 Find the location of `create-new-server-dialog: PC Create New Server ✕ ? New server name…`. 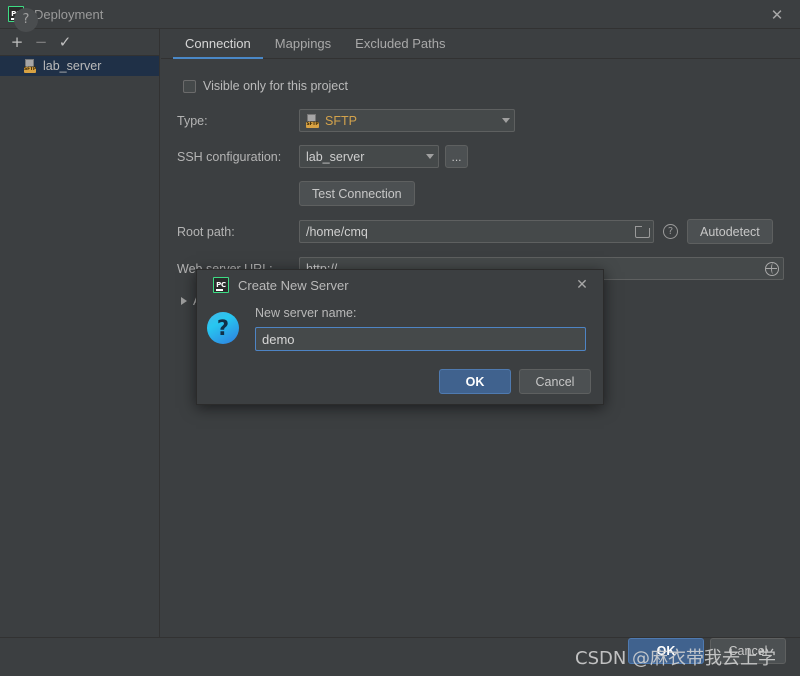

create-new-server-dialog: PC Create New Server ✕ ? New server name… is located at coordinates (400, 337).